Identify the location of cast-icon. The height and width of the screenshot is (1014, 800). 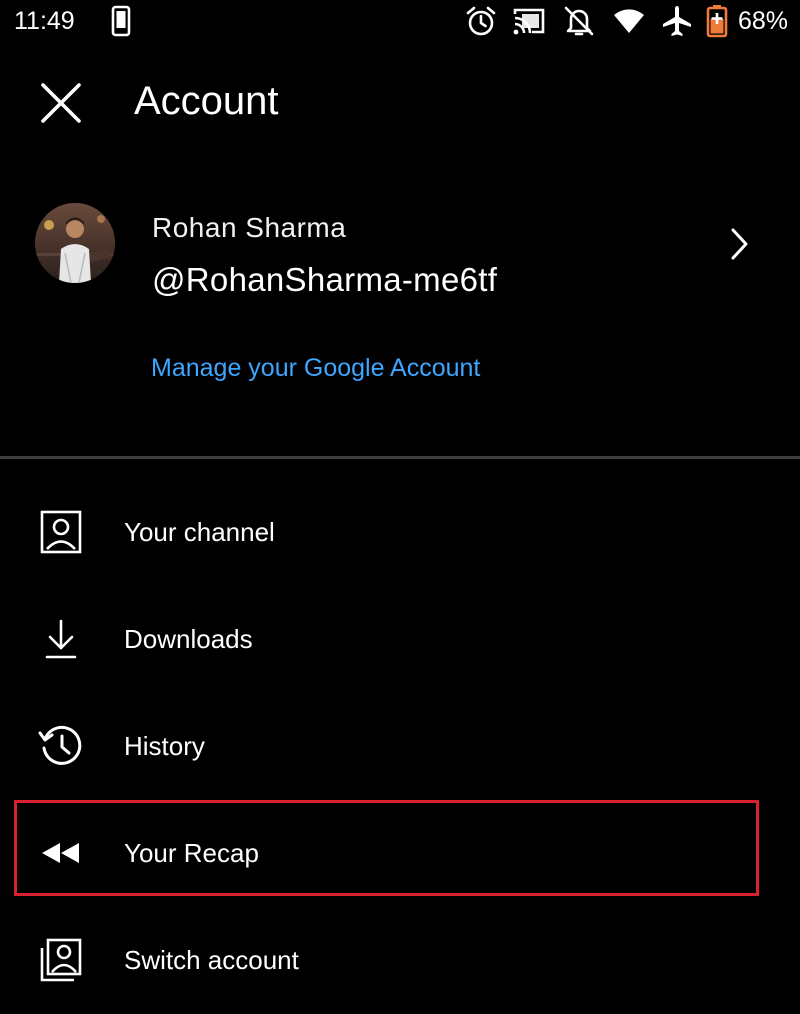
(529, 21).